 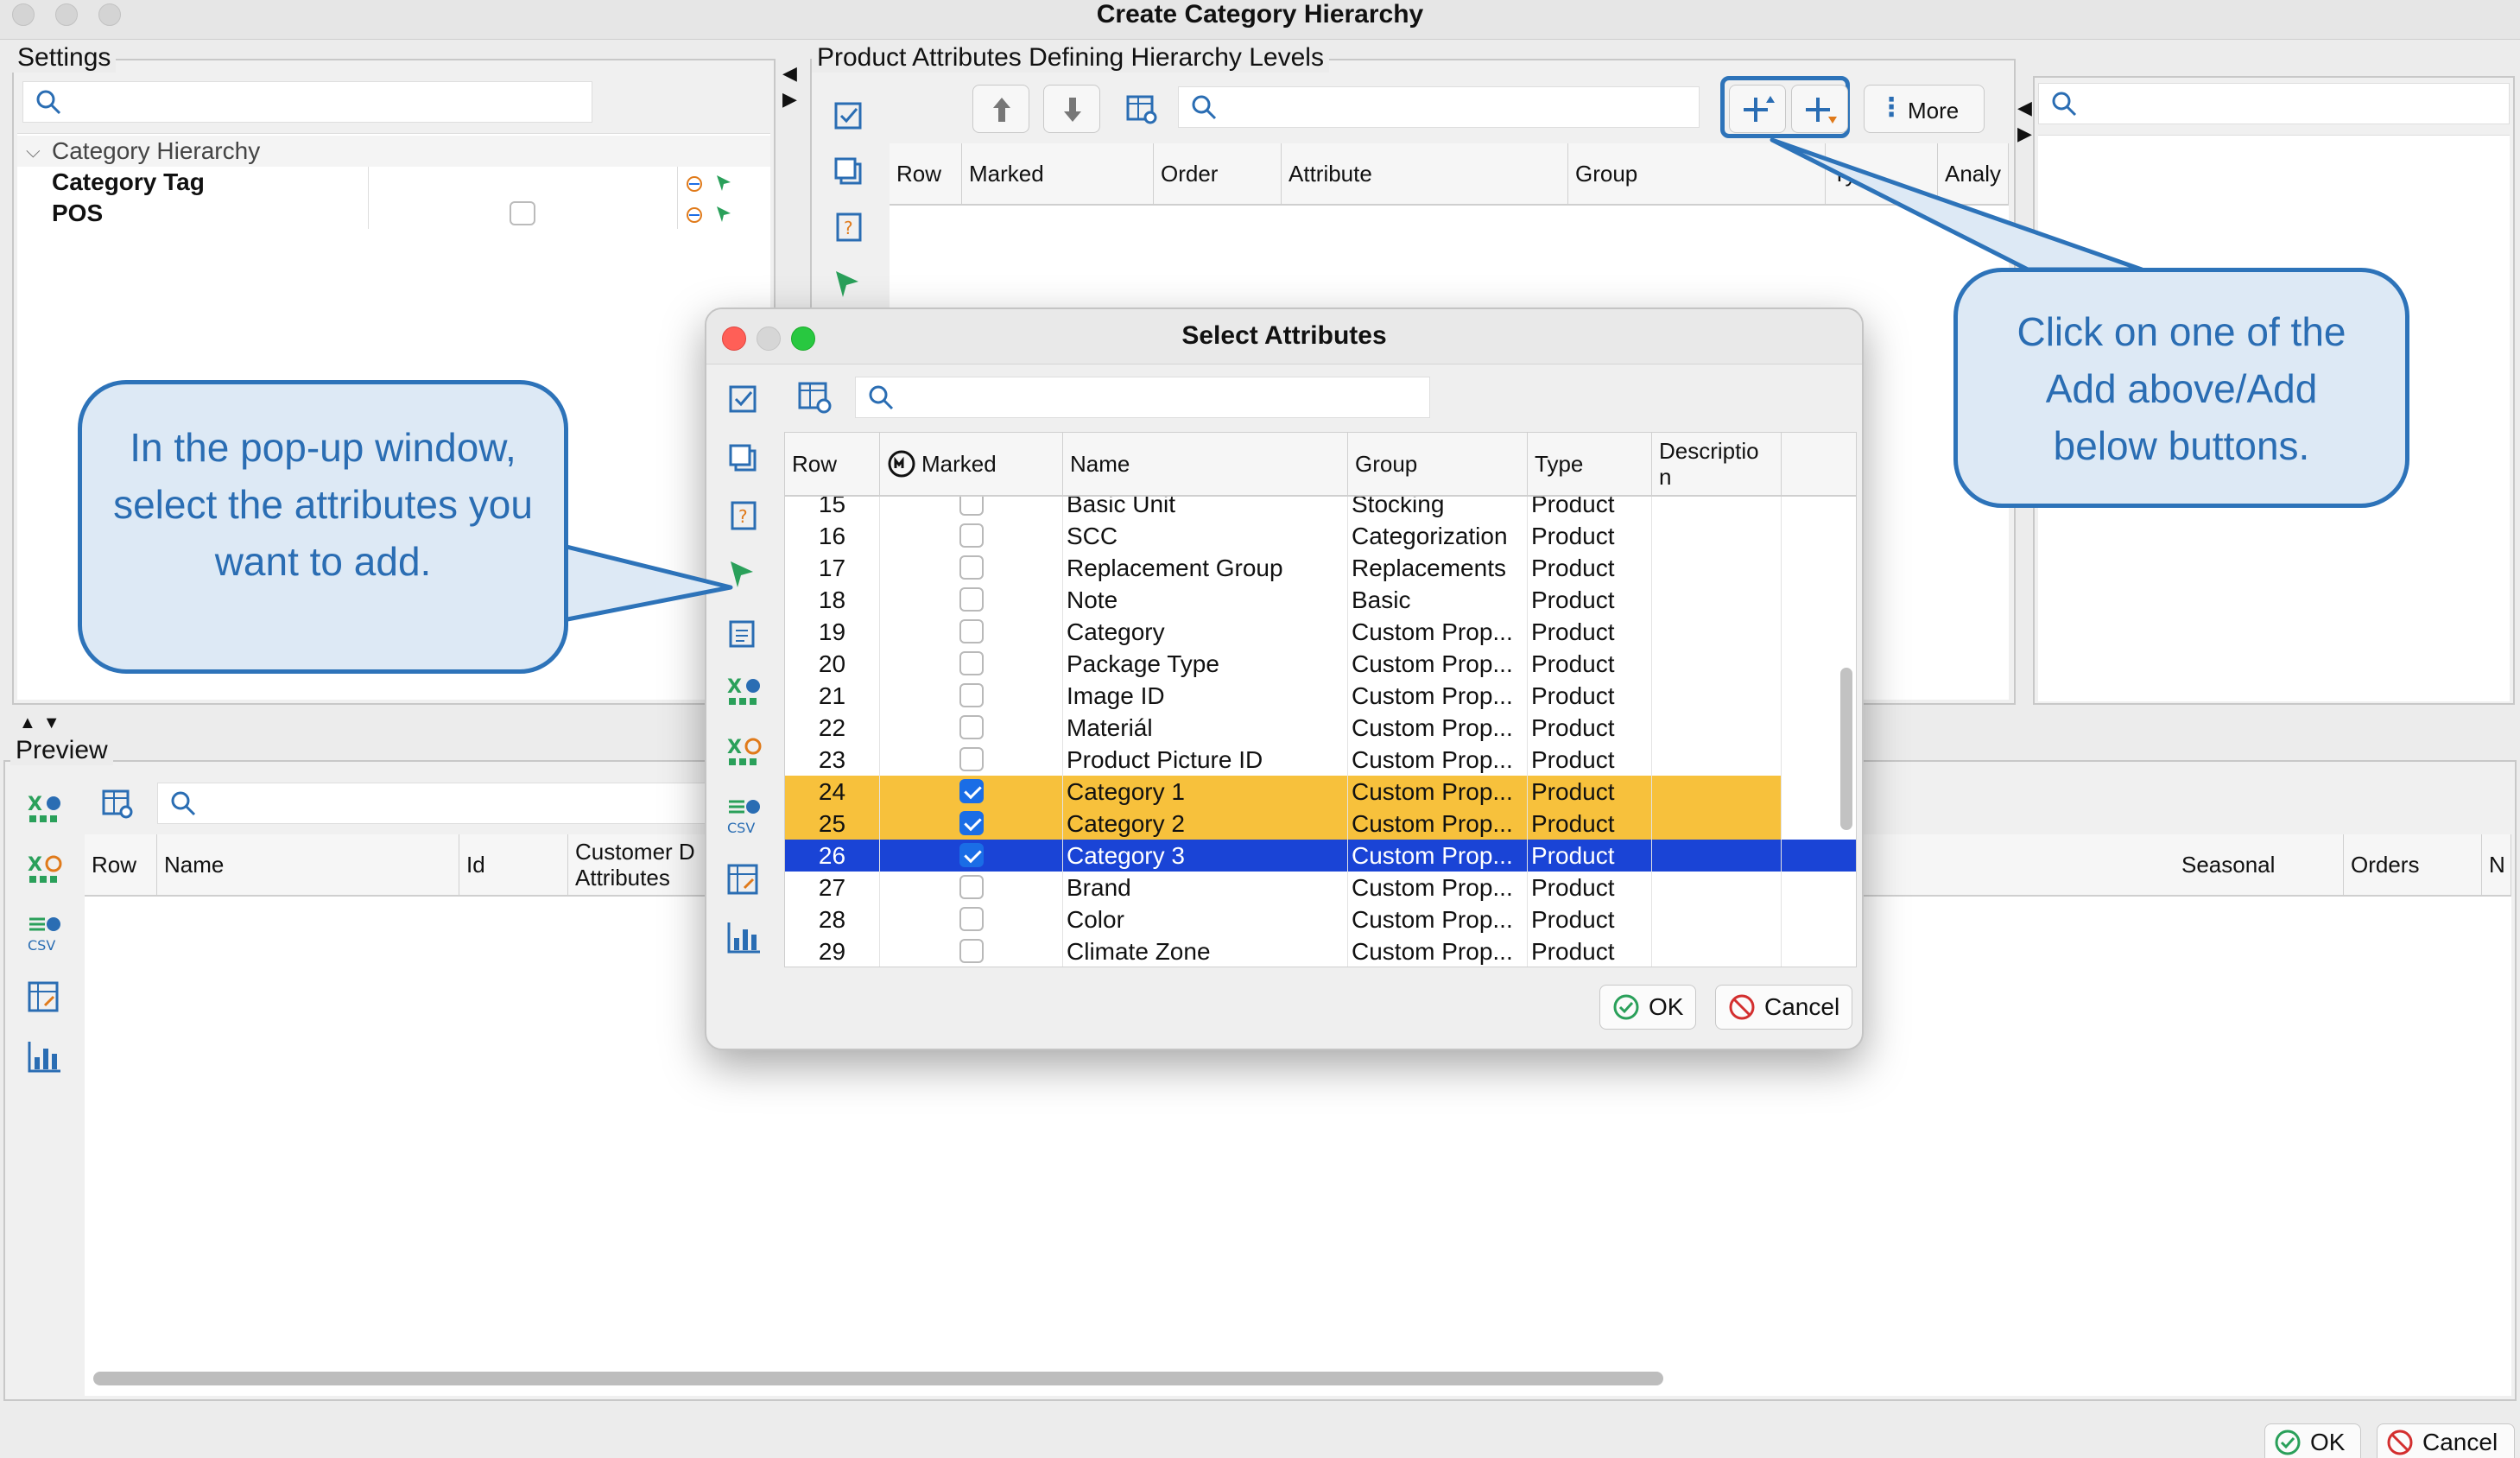 What do you see at coordinates (394, 213) in the screenshot?
I see `tree-item-pos: POS` at bounding box center [394, 213].